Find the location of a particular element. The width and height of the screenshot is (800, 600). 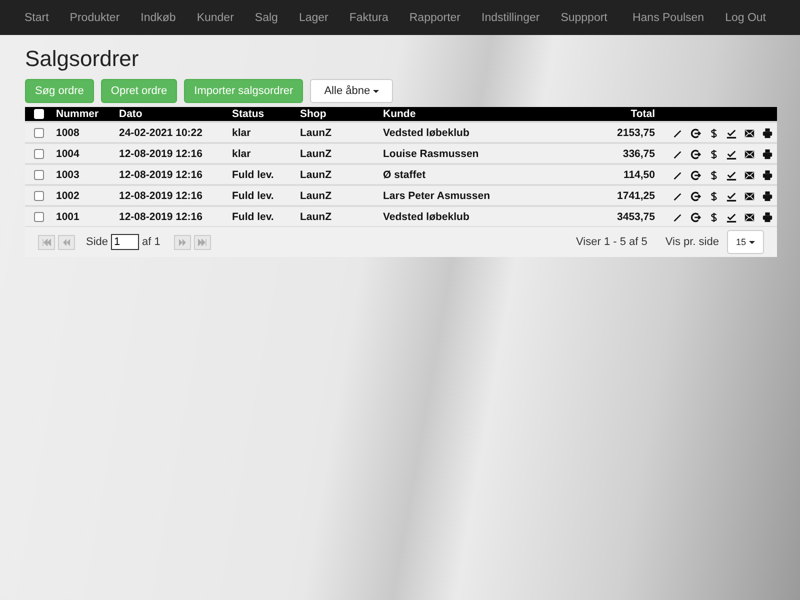

user-link: Hans Poulsen is located at coordinates (668, 18).